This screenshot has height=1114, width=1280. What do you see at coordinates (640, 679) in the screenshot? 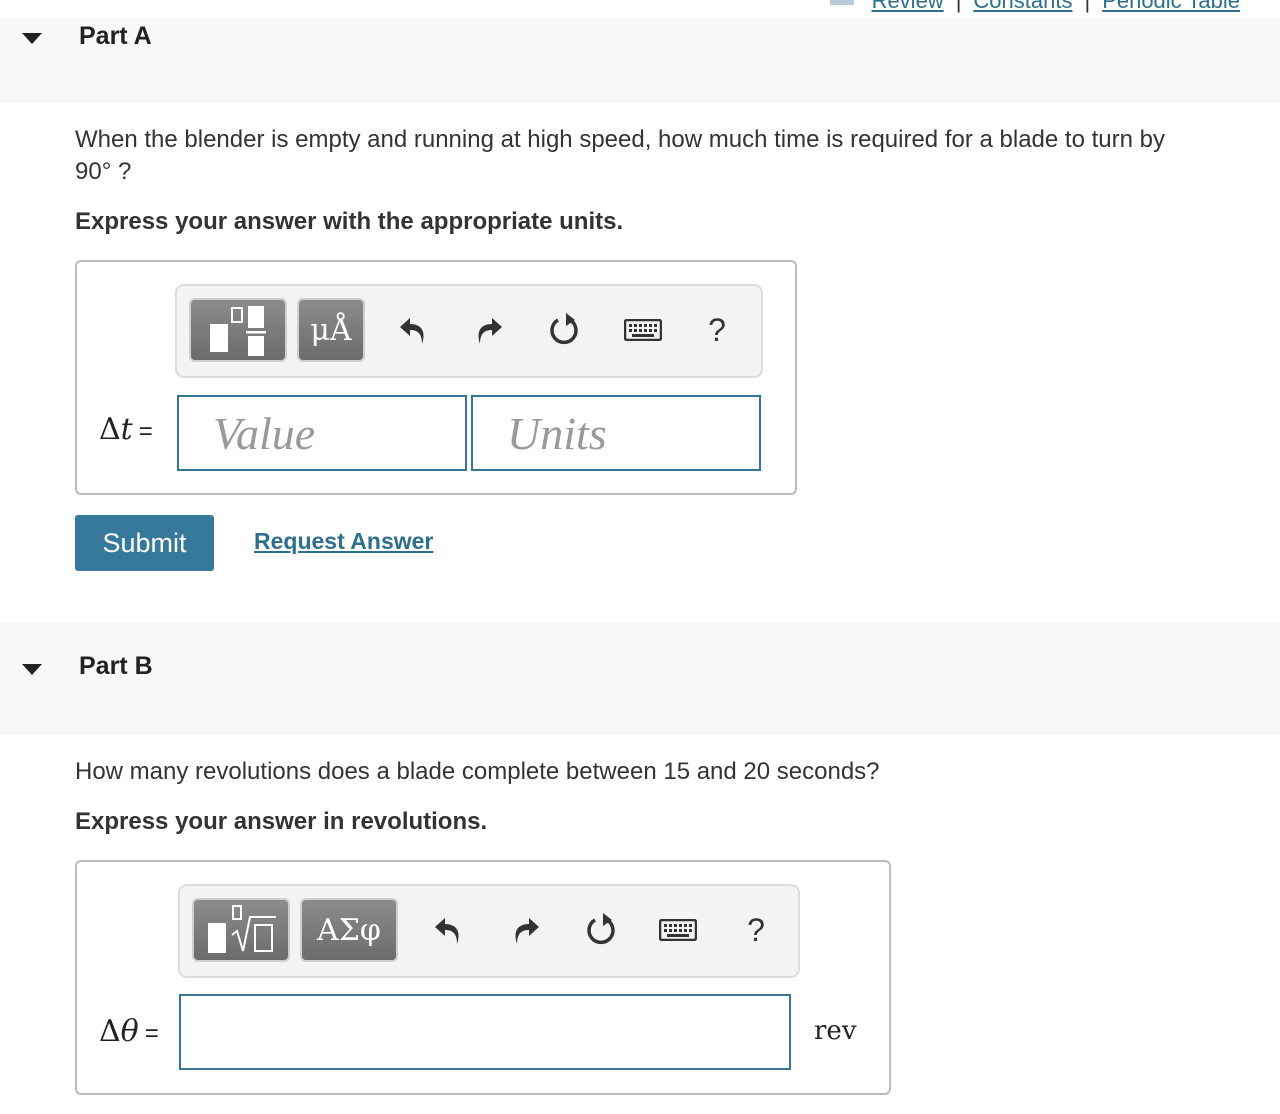
I see `part-b-header: Part B` at bounding box center [640, 679].